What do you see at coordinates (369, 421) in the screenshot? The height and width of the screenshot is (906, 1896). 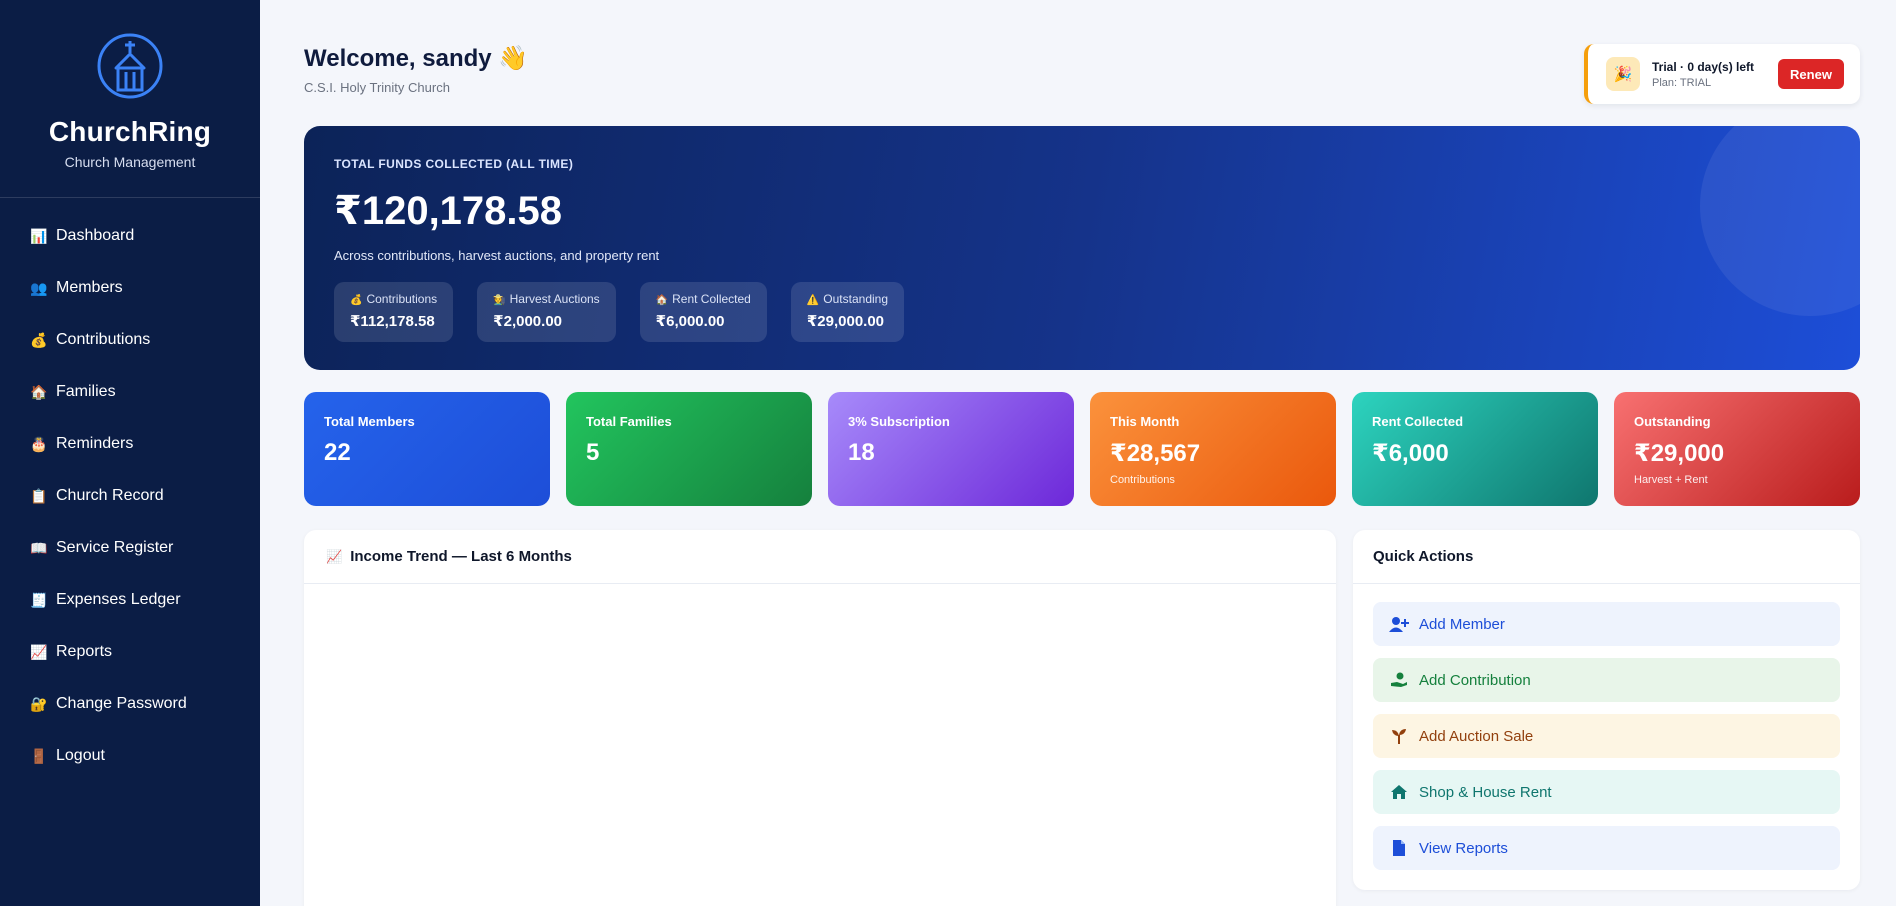 I see `stat-label: Total Members` at bounding box center [369, 421].